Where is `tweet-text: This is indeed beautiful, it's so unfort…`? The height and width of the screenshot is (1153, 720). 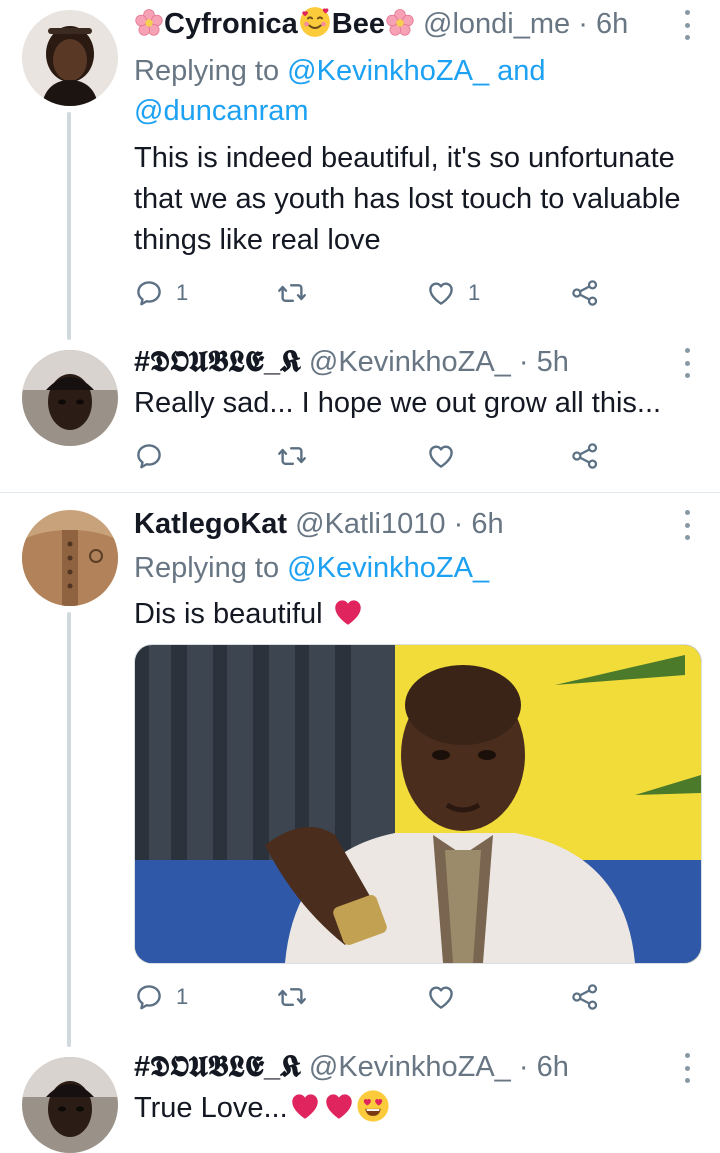
tweet-text: This is indeed beautiful, it's so unfort… is located at coordinates (407, 199).